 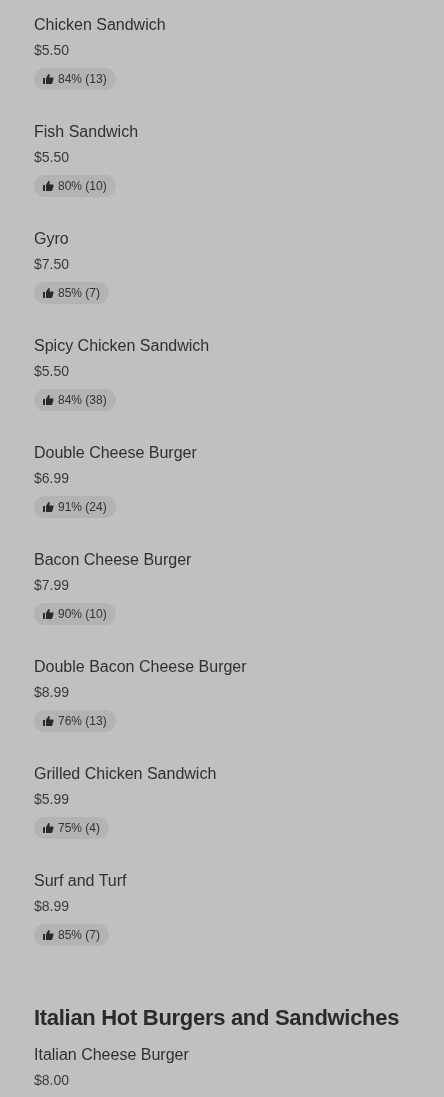 What do you see at coordinates (72, 828) in the screenshot?
I see `rating-badge: 75% (4)` at bounding box center [72, 828].